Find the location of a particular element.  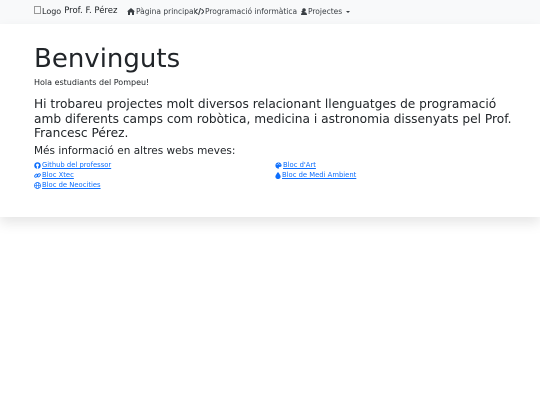

person-icon is located at coordinates (304, 11).